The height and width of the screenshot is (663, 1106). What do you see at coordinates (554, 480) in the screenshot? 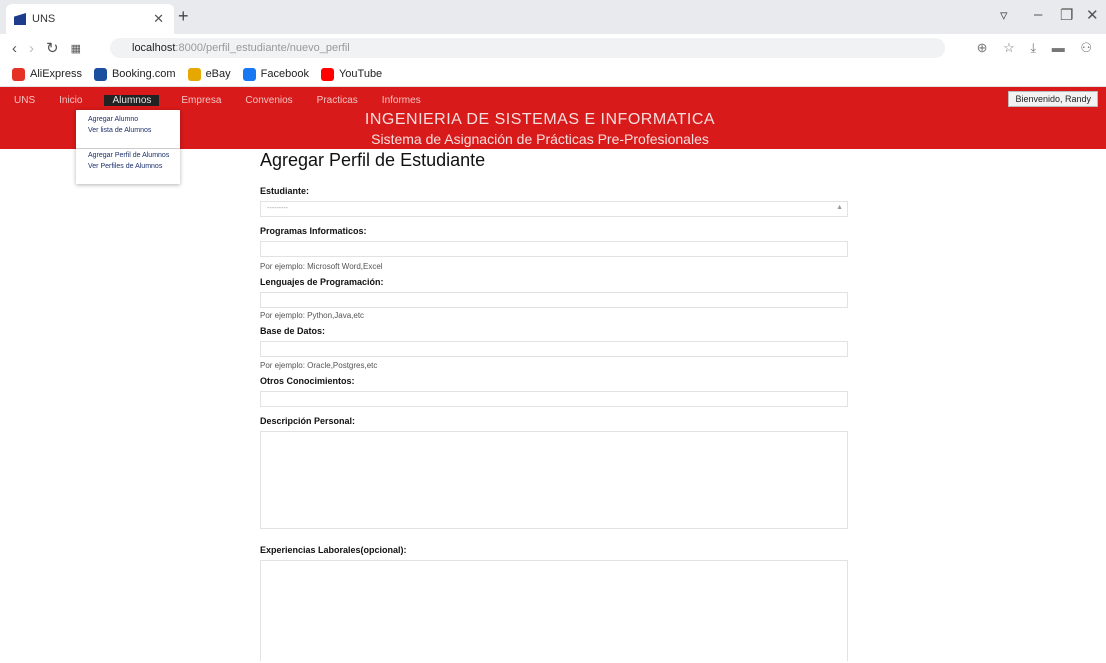
I see `descripcion-textarea` at bounding box center [554, 480].